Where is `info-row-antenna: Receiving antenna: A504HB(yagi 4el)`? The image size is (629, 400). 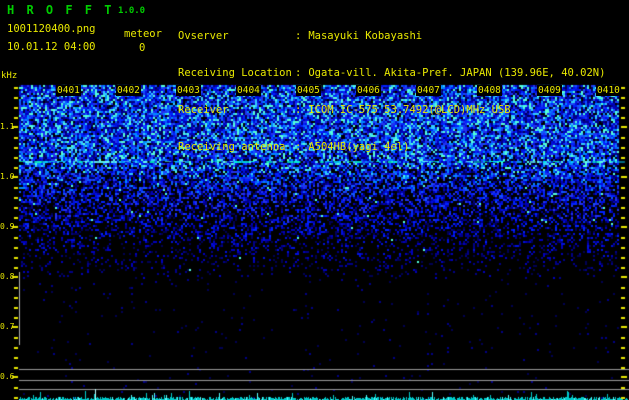 info-row-antenna: Receiving antenna: A504HB(yagi 4el) is located at coordinates (391, 147).